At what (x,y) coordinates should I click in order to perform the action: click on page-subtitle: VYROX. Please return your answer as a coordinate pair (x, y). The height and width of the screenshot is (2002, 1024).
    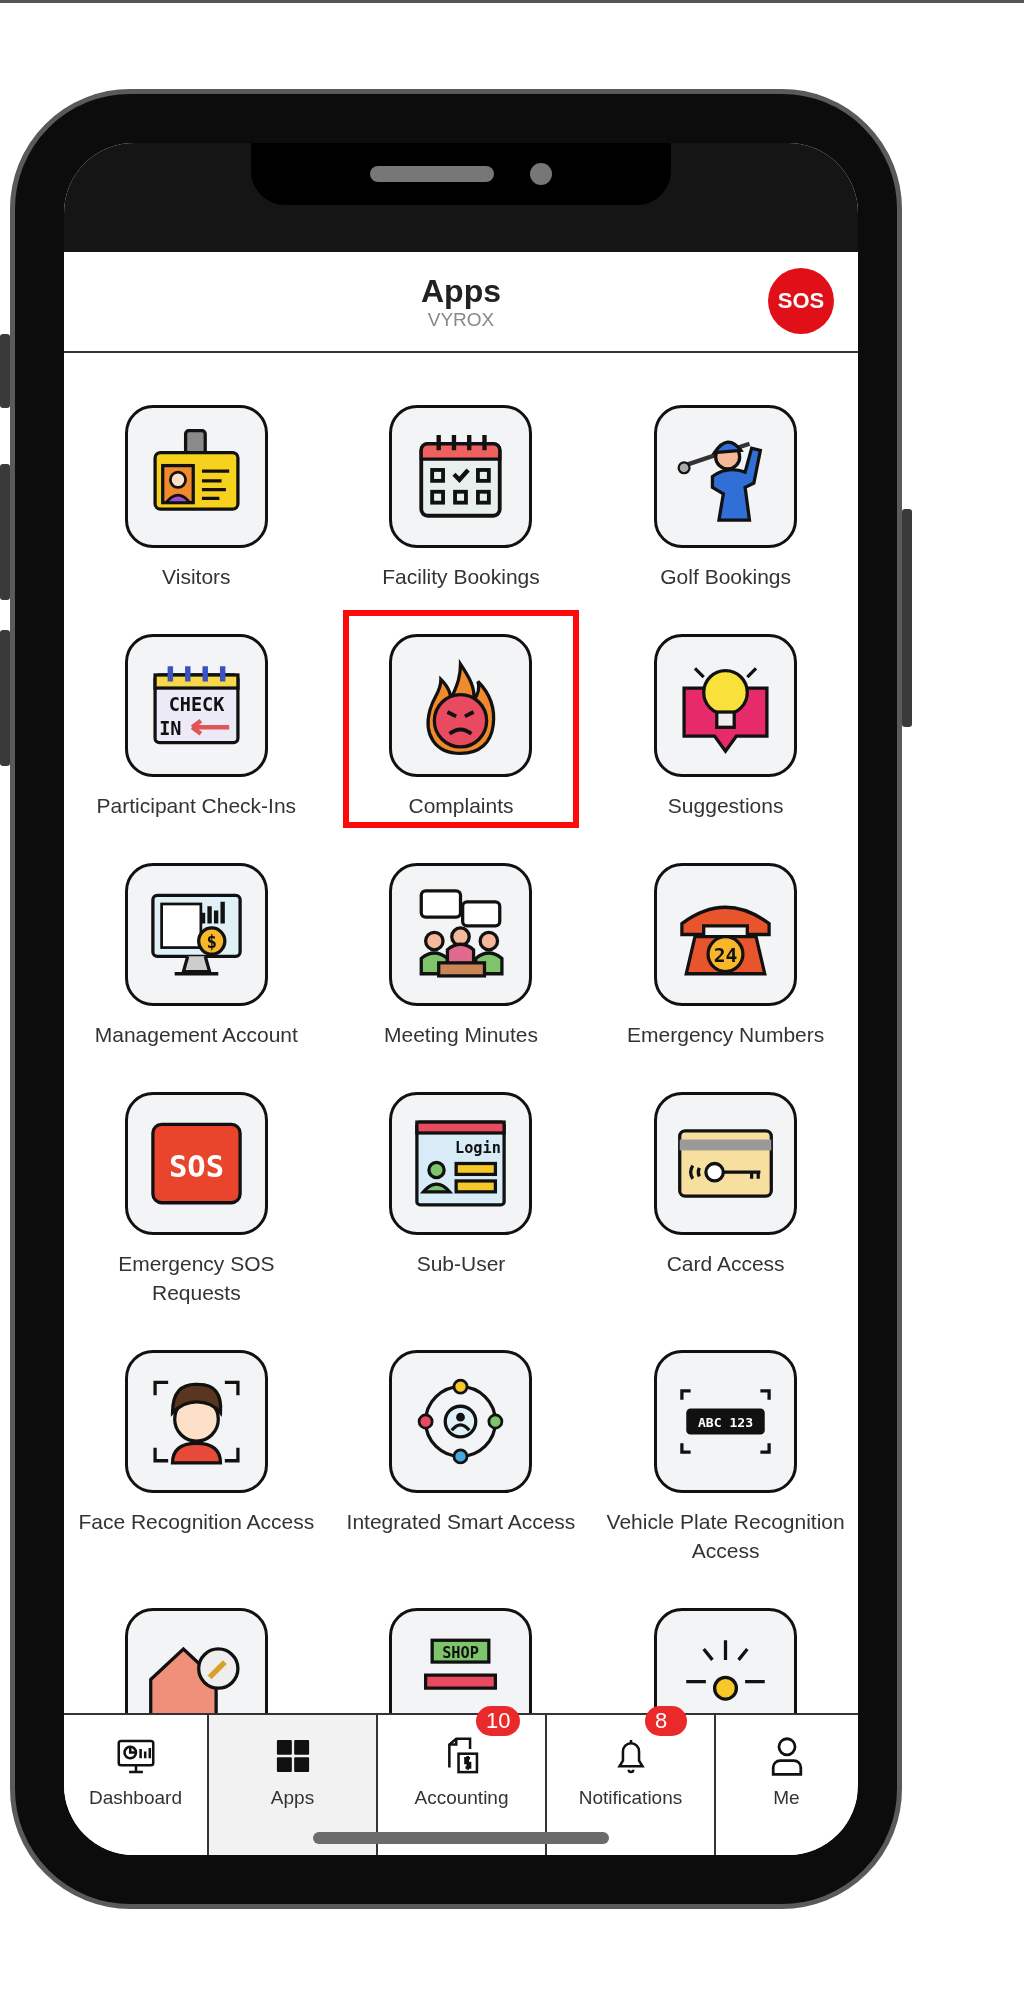
    Looking at the image, I should click on (461, 319).